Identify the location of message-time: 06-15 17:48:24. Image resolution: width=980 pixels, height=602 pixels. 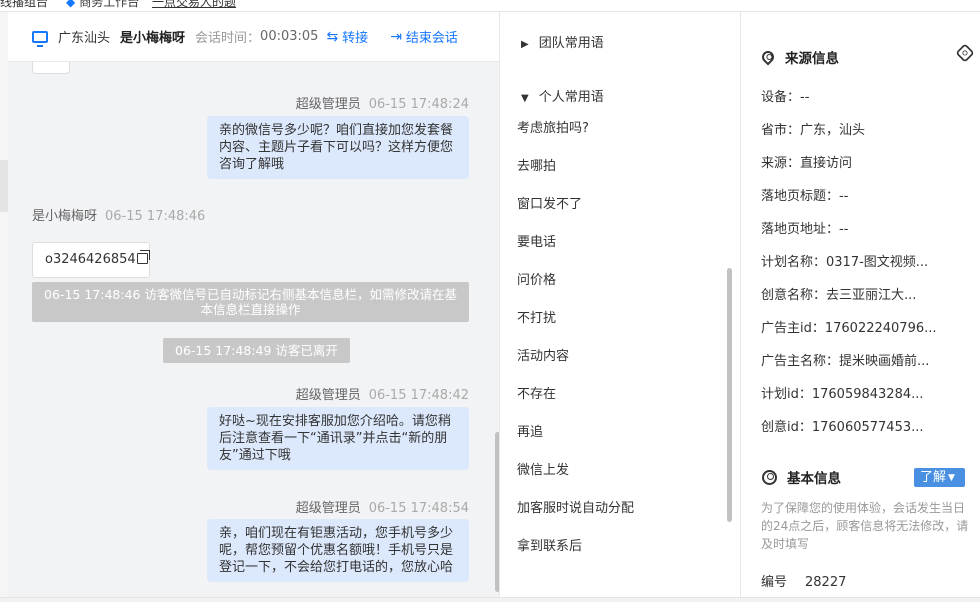
(418, 104).